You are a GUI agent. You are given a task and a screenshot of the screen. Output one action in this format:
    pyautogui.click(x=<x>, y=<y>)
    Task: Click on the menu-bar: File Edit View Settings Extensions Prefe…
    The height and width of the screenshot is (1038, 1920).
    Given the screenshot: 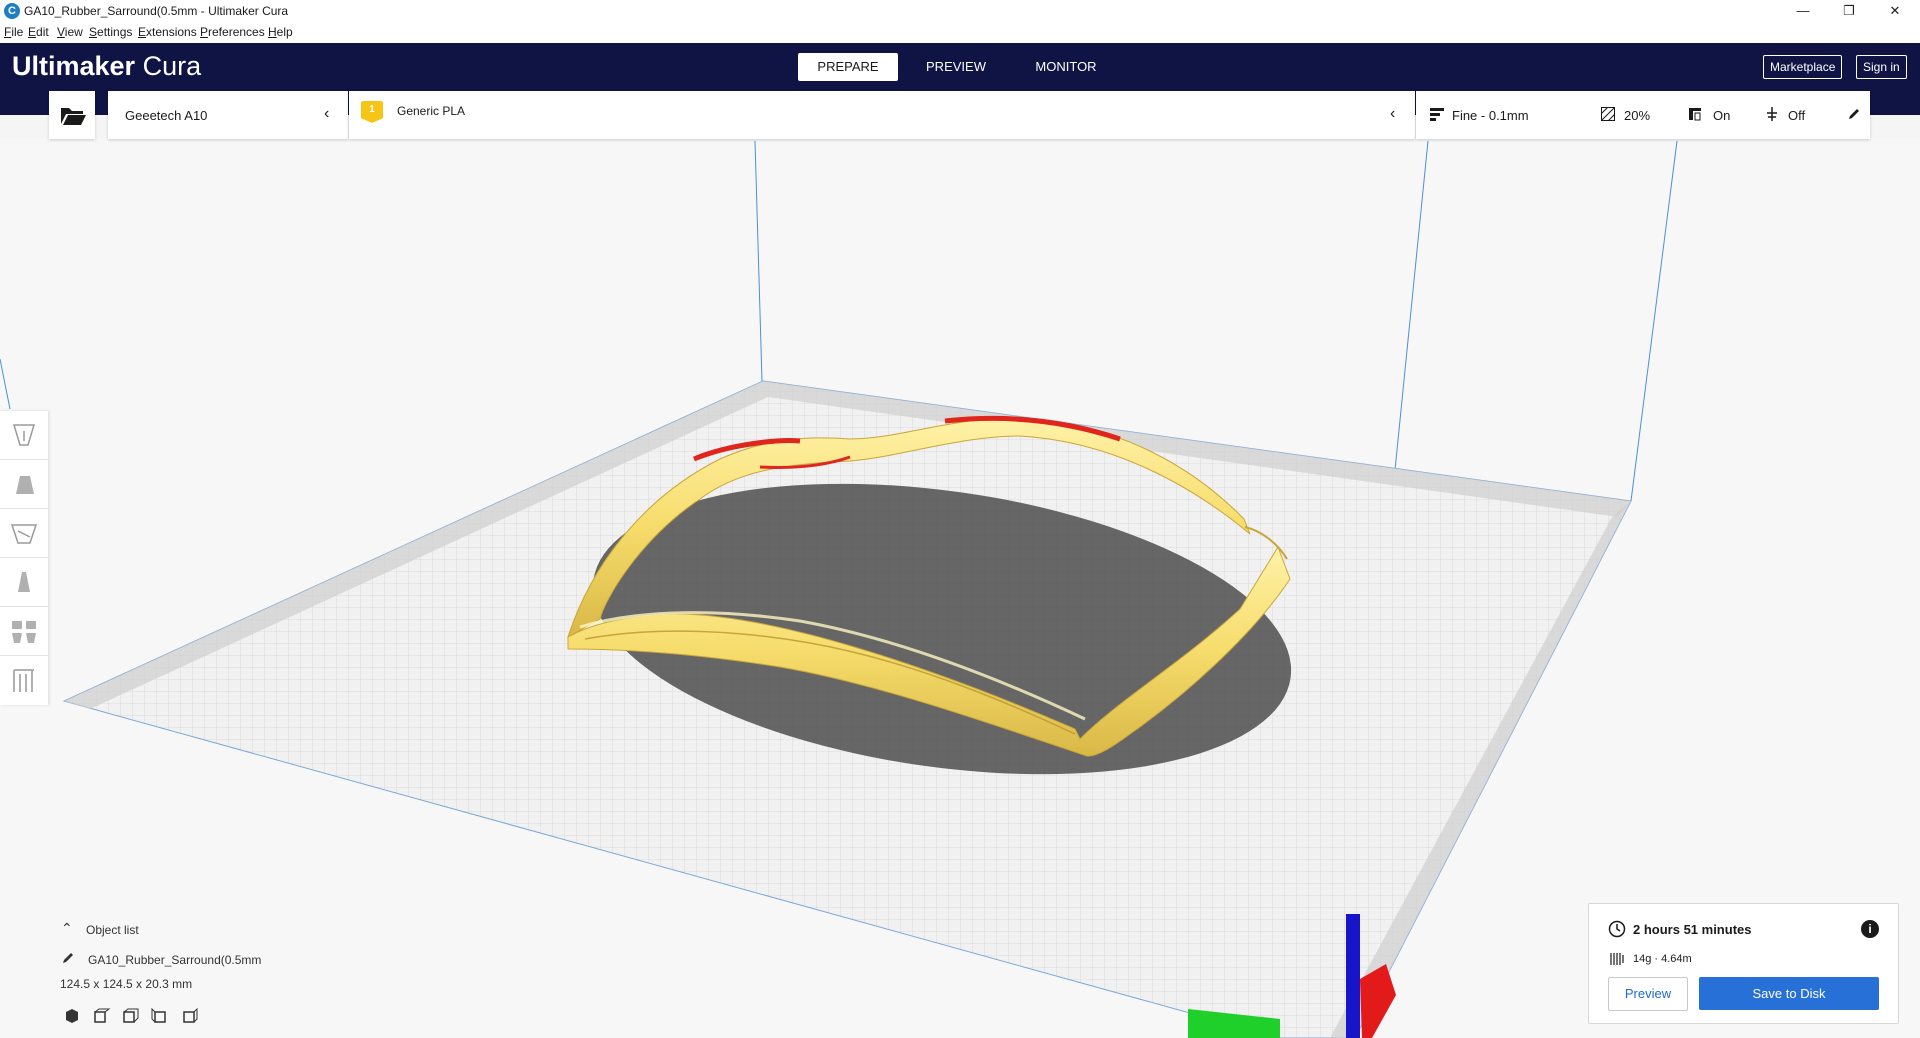 What is the action you would take?
    pyautogui.click(x=960, y=32)
    